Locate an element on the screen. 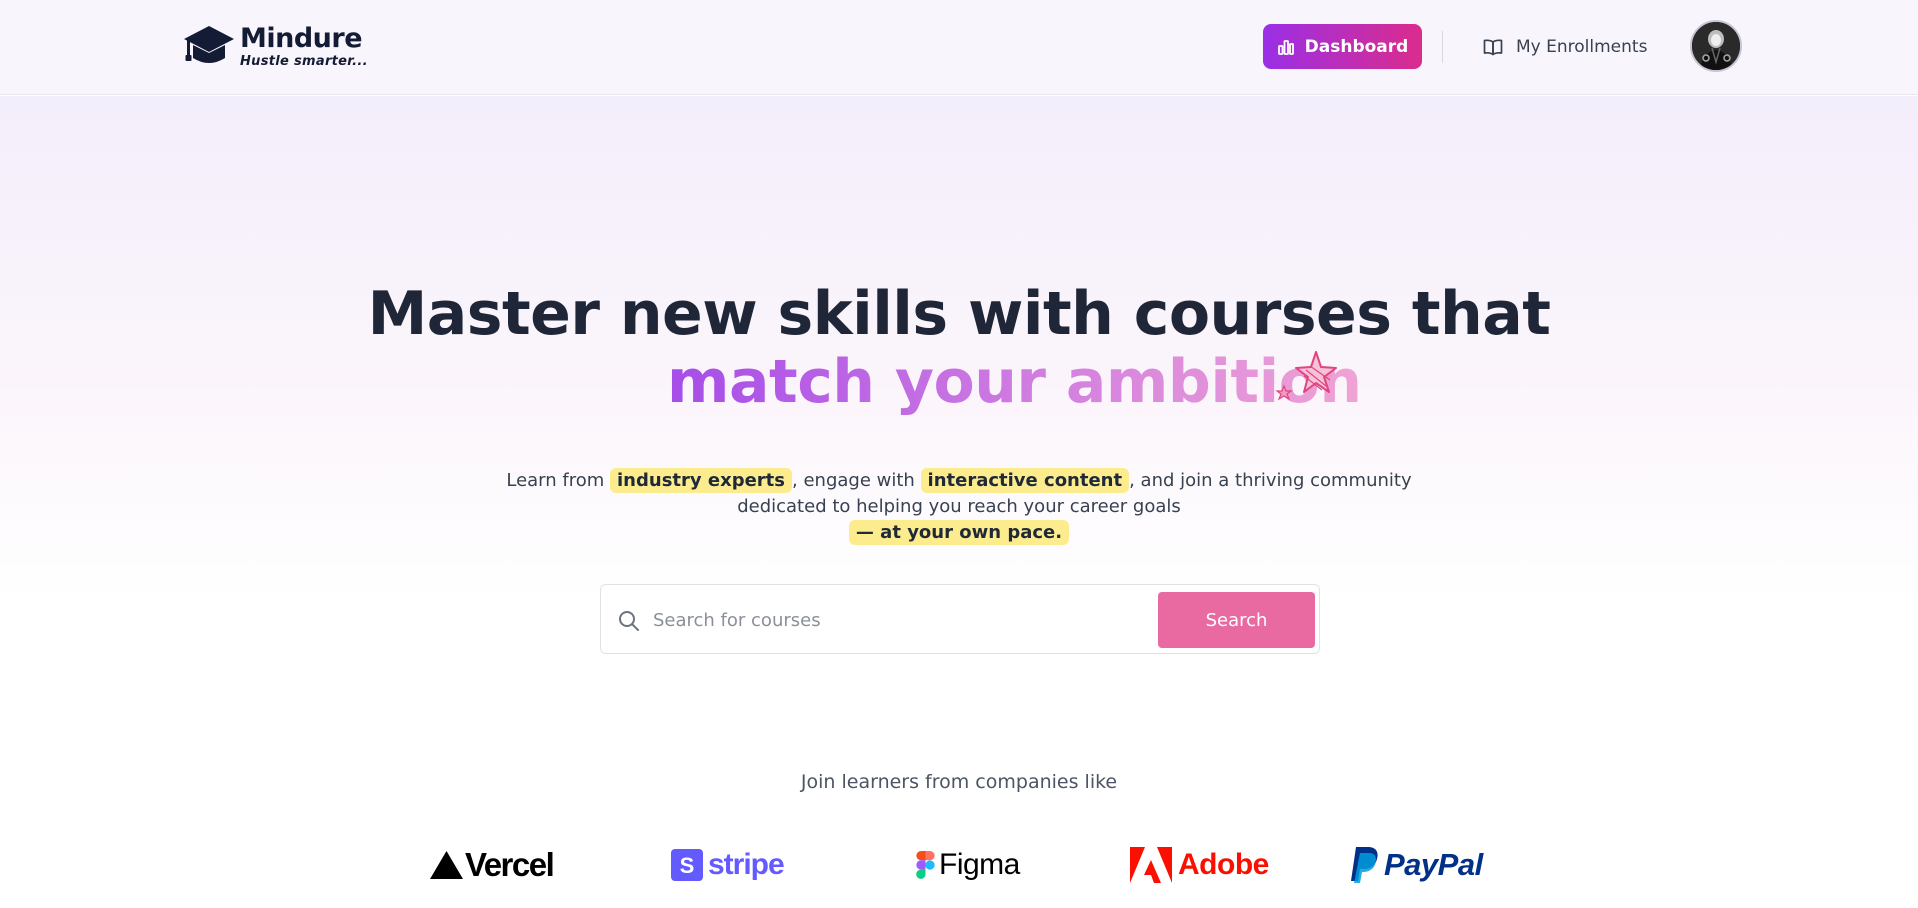 This screenshot has height=908, width=1918. svg-text: S is located at coordinates (687, 865).